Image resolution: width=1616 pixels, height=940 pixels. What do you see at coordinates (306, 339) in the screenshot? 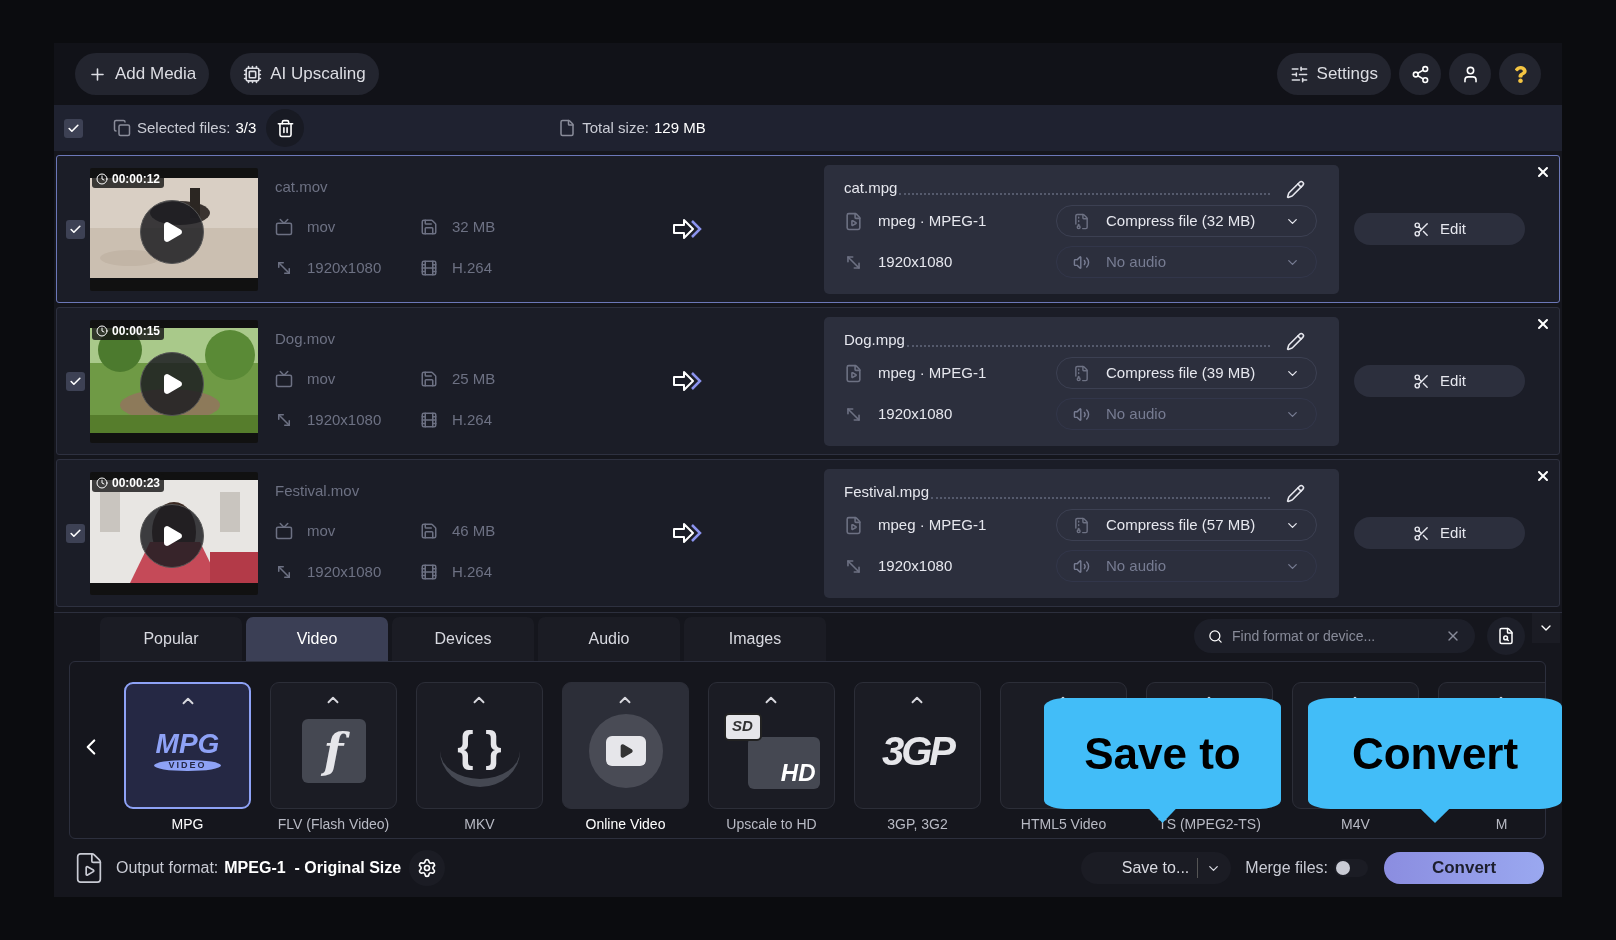
I see `file-name: Dog.mov` at bounding box center [306, 339].